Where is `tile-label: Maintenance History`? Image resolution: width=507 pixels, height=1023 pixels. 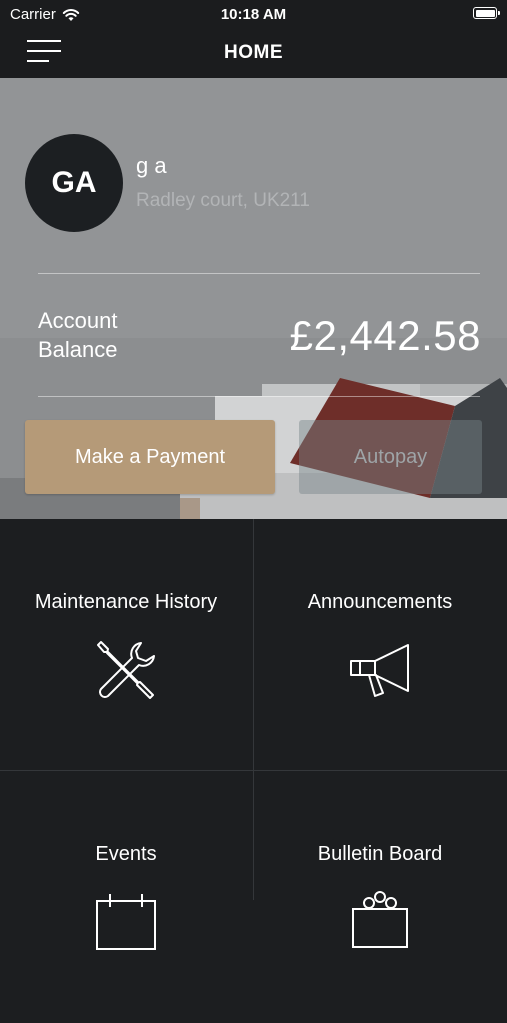
tile-label: Maintenance History is located at coordinates (126, 602).